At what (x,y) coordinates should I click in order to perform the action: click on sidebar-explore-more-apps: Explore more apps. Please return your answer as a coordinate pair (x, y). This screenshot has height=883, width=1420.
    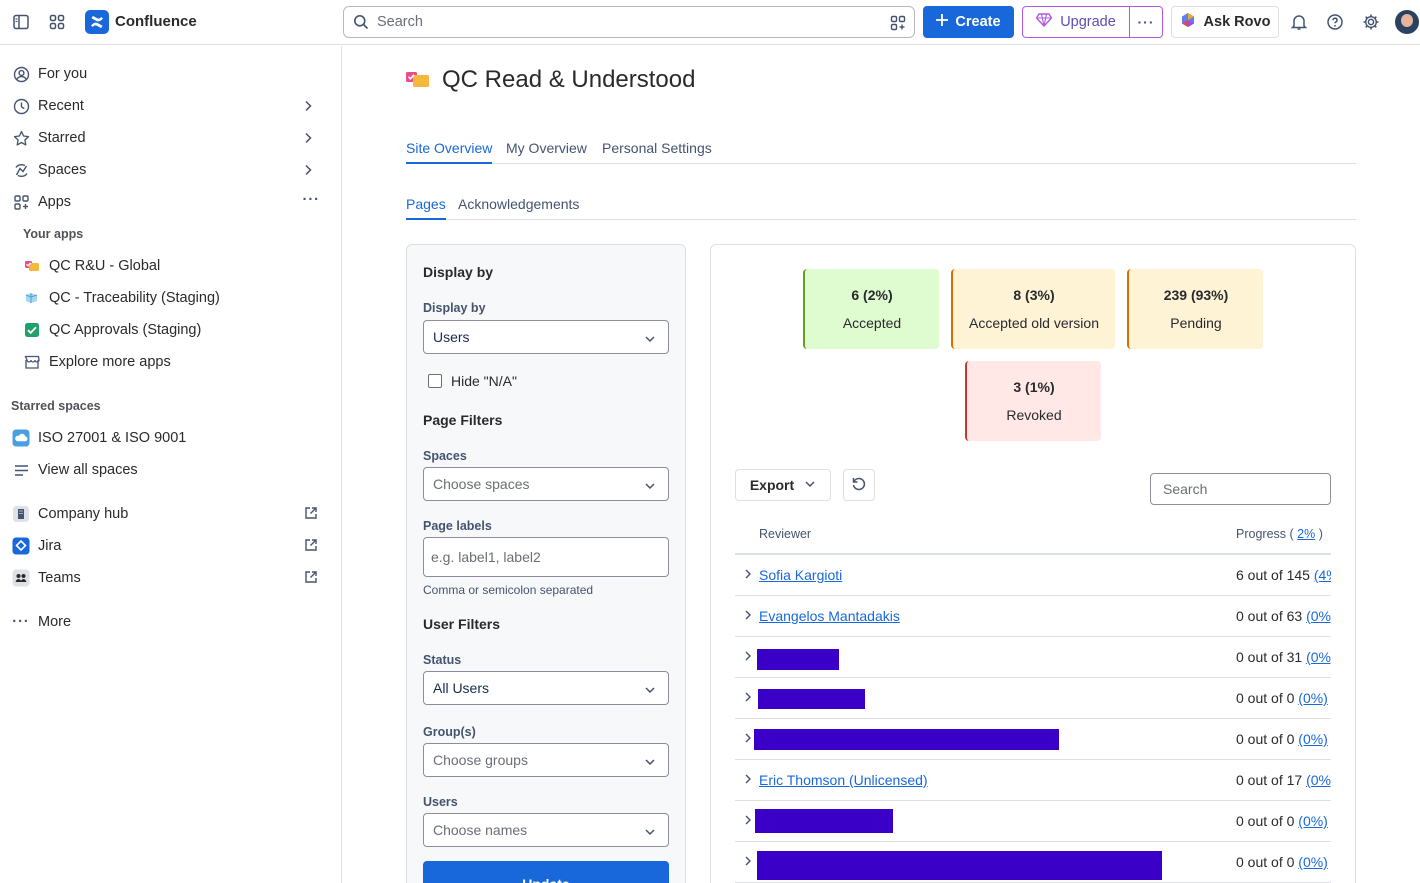
    Looking at the image, I should click on (97, 362).